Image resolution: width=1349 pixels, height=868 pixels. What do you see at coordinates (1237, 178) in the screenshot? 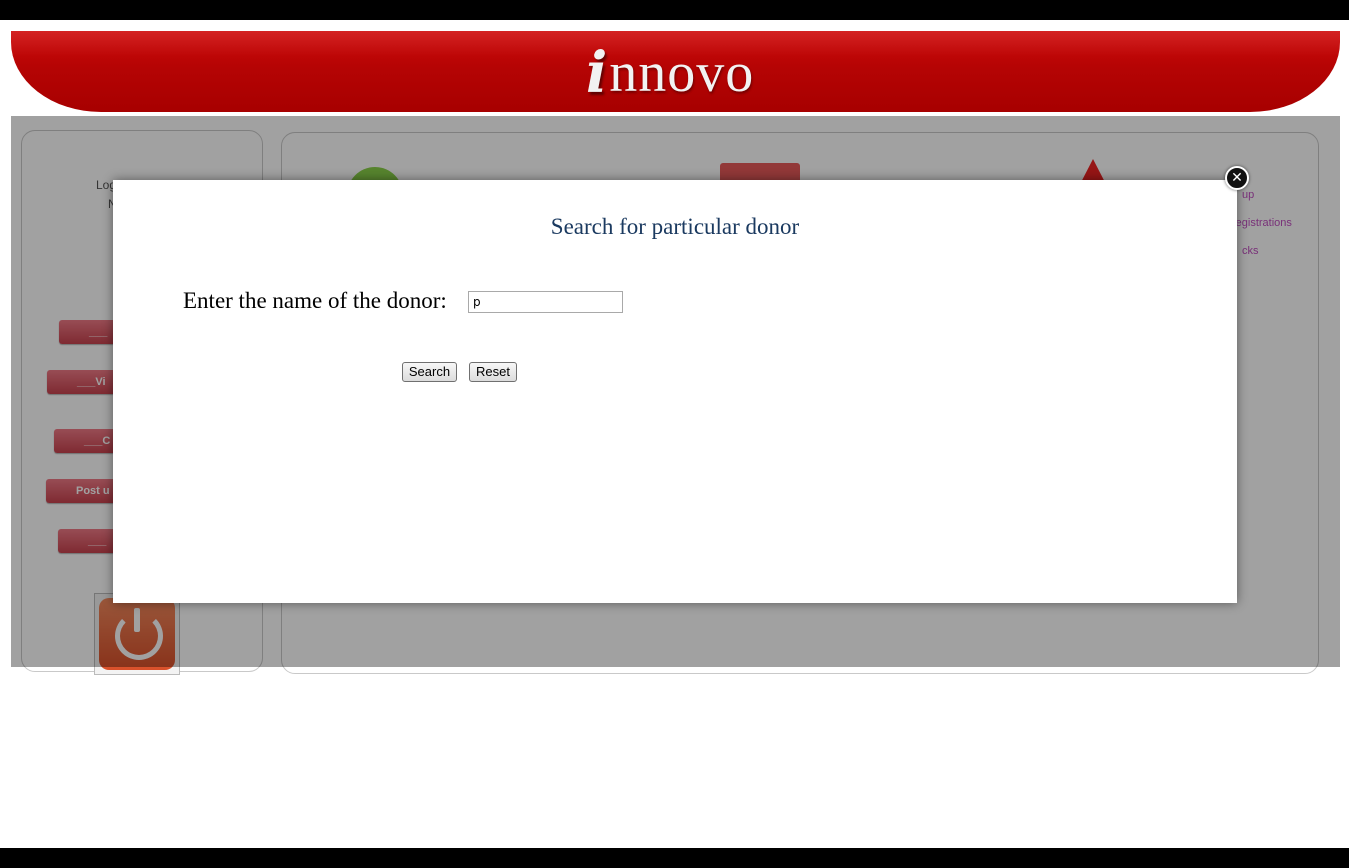
I see `close-icon: ✕` at bounding box center [1237, 178].